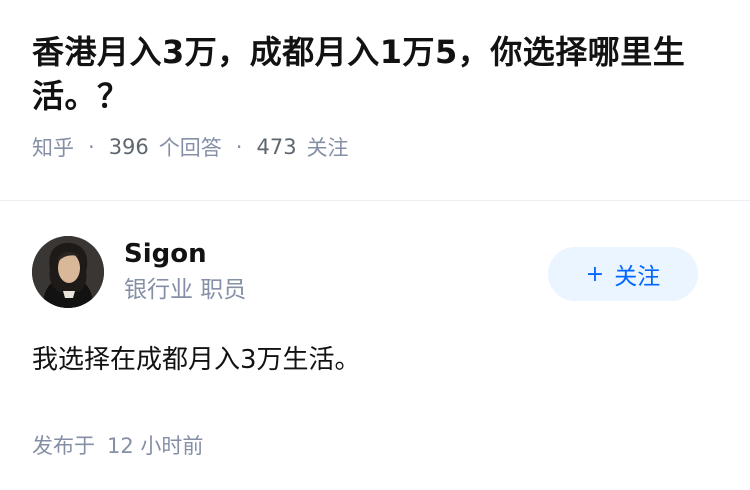  I want to click on author-name: Sigon, so click(185, 254).